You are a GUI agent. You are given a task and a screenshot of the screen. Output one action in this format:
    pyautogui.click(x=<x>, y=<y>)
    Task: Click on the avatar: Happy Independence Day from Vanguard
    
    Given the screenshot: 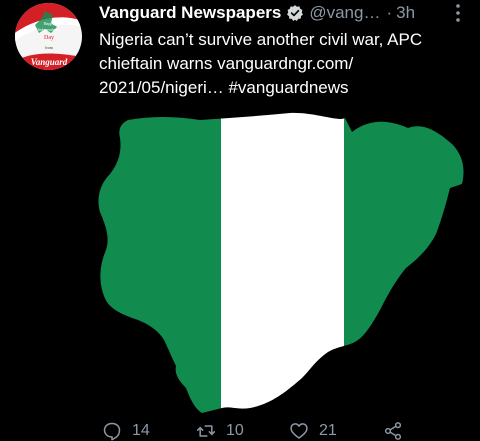 What is the action you would take?
    pyautogui.click(x=48, y=36)
    